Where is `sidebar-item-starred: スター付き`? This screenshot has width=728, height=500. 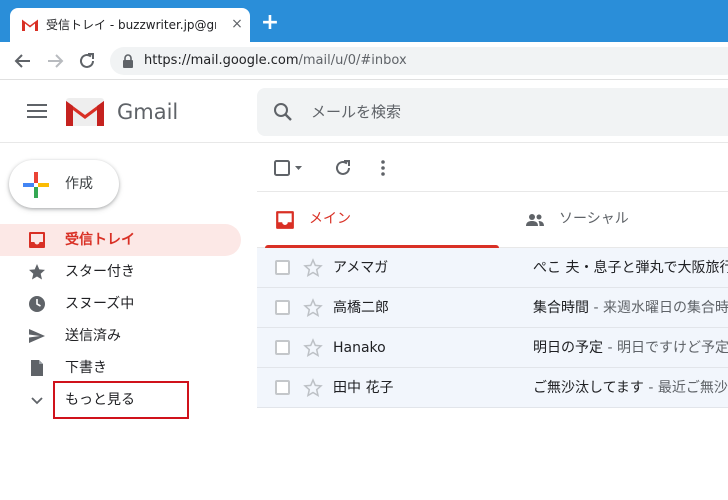 sidebar-item-starred: スター付き is located at coordinates (120, 272).